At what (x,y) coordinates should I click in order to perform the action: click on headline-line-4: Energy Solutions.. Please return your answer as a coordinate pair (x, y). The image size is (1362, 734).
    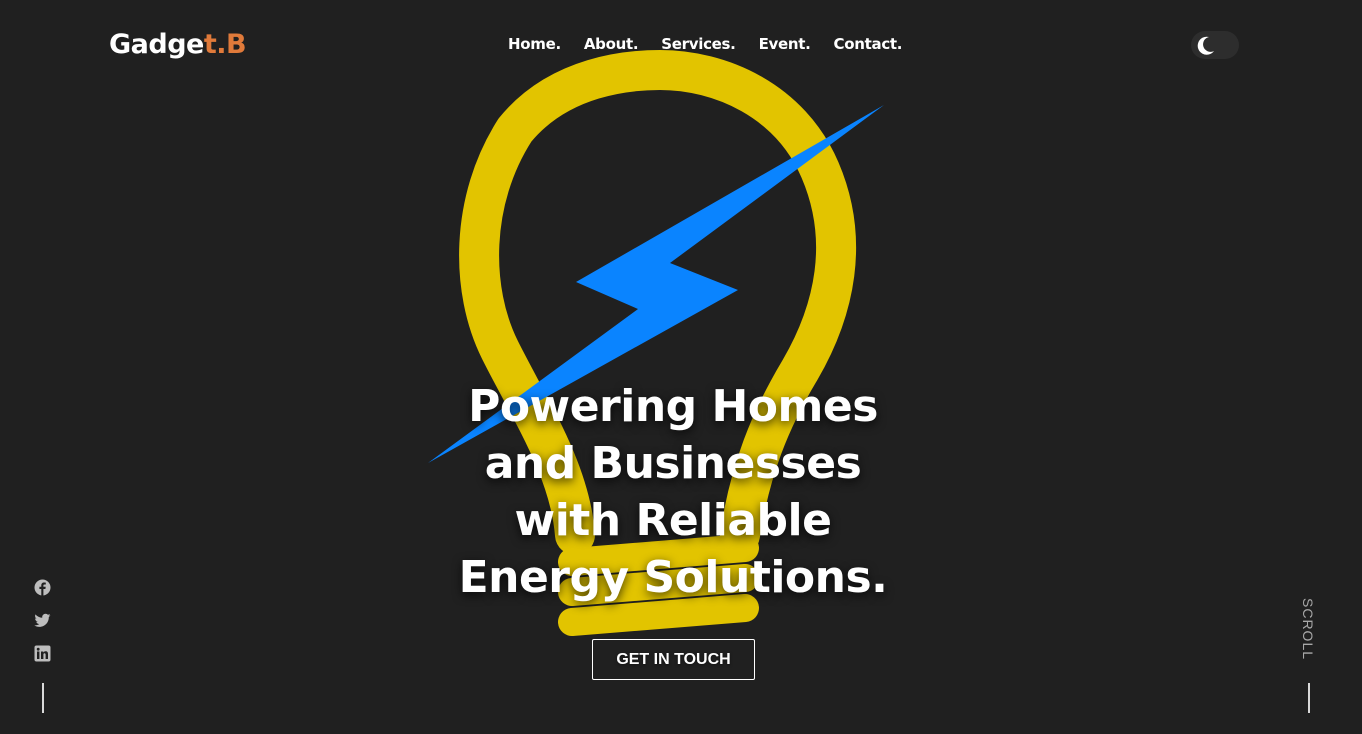
    Looking at the image, I should click on (673, 577).